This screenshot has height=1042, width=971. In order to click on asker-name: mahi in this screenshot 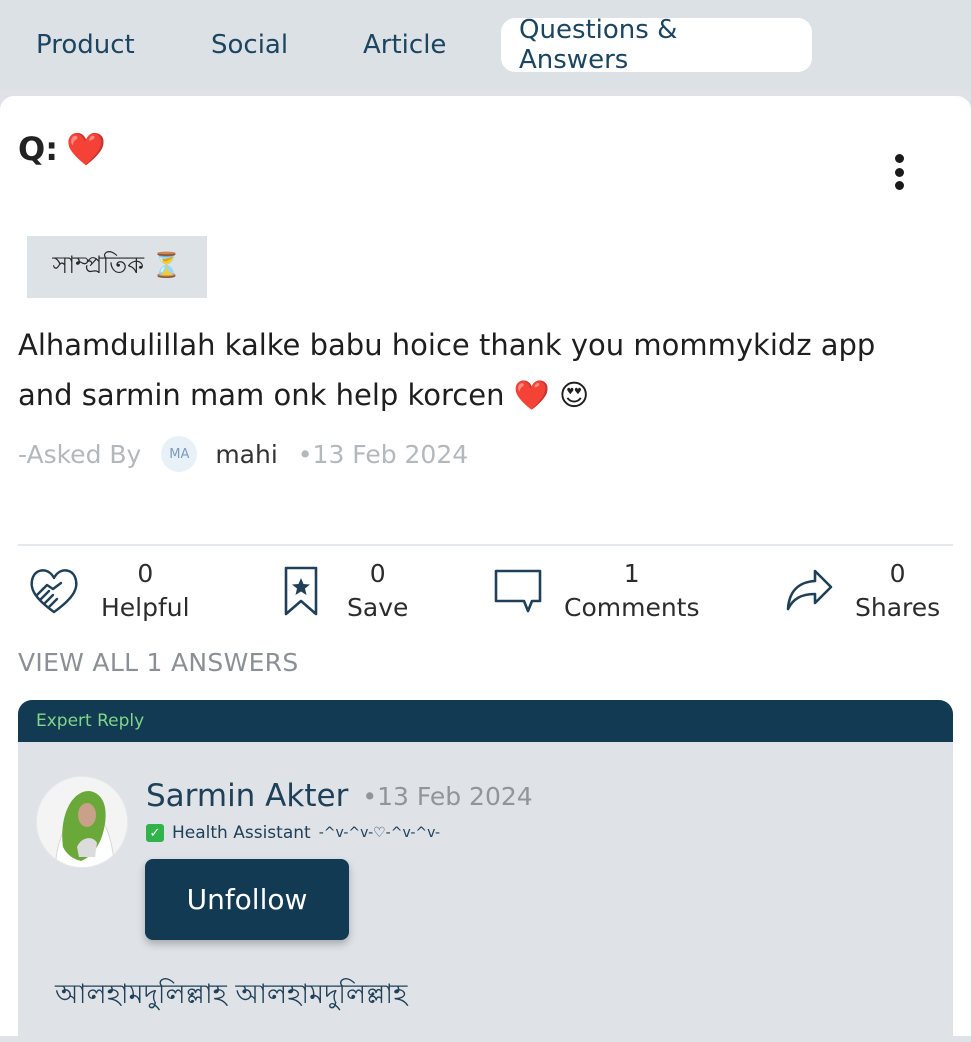, I will do `click(246, 454)`.